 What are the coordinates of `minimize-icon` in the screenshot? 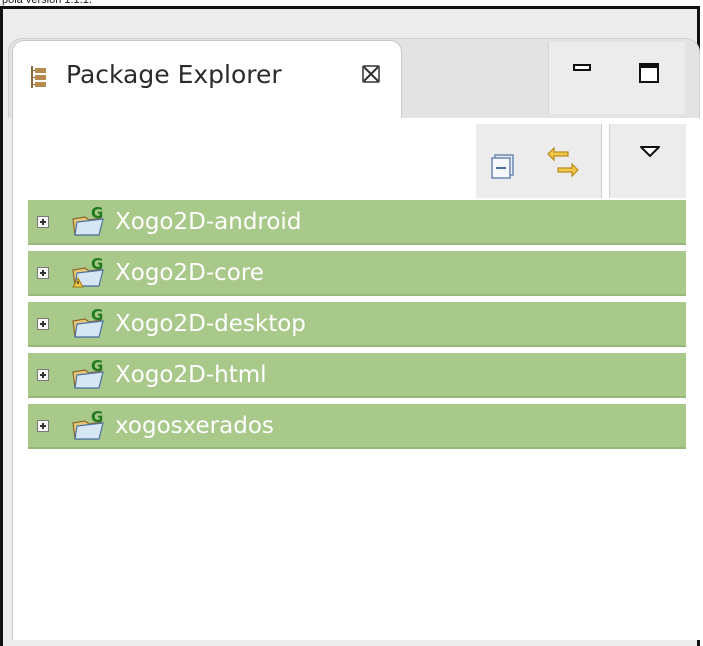 It's located at (582, 67).